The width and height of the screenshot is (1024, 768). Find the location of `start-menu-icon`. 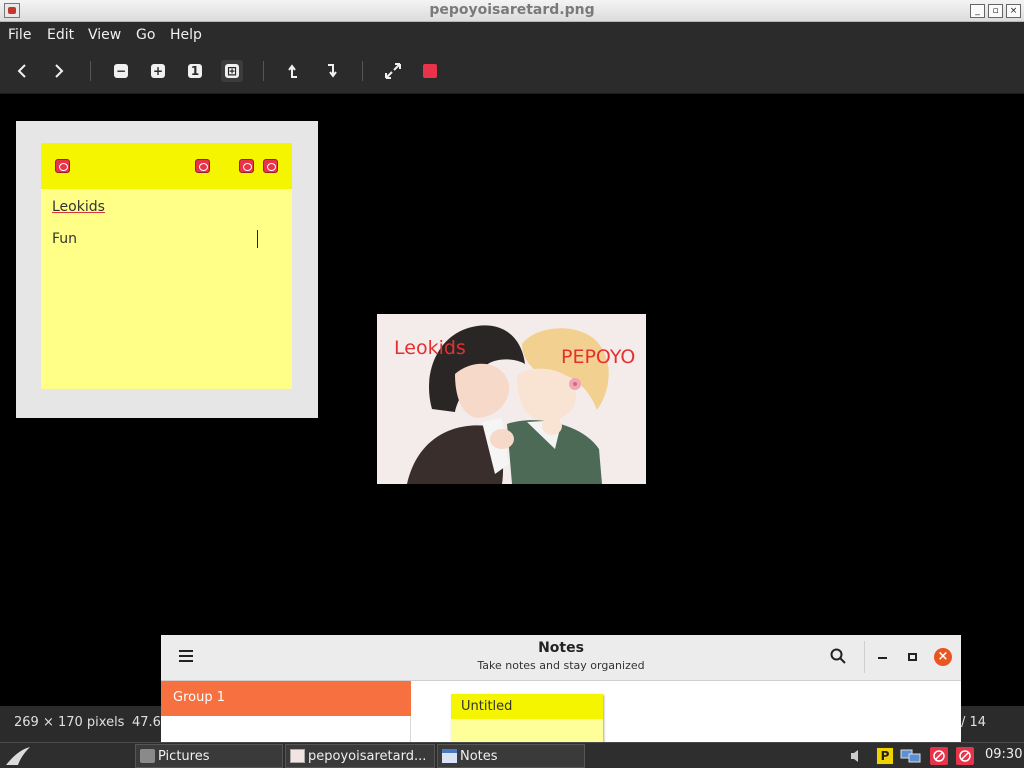

start-menu-icon is located at coordinates (19, 756).